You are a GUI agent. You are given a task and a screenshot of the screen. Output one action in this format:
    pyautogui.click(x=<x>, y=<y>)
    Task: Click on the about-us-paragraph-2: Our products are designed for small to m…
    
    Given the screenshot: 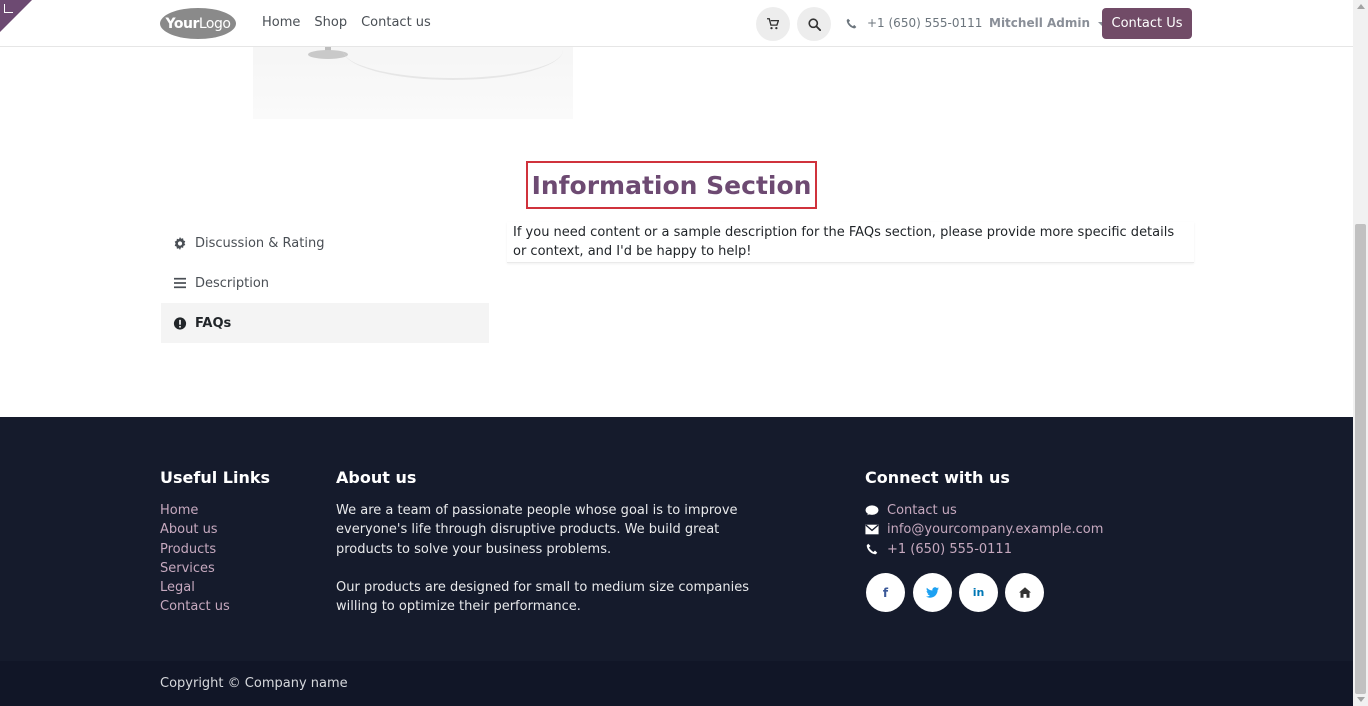 What is the action you would take?
    pyautogui.click(x=542, y=597)
    